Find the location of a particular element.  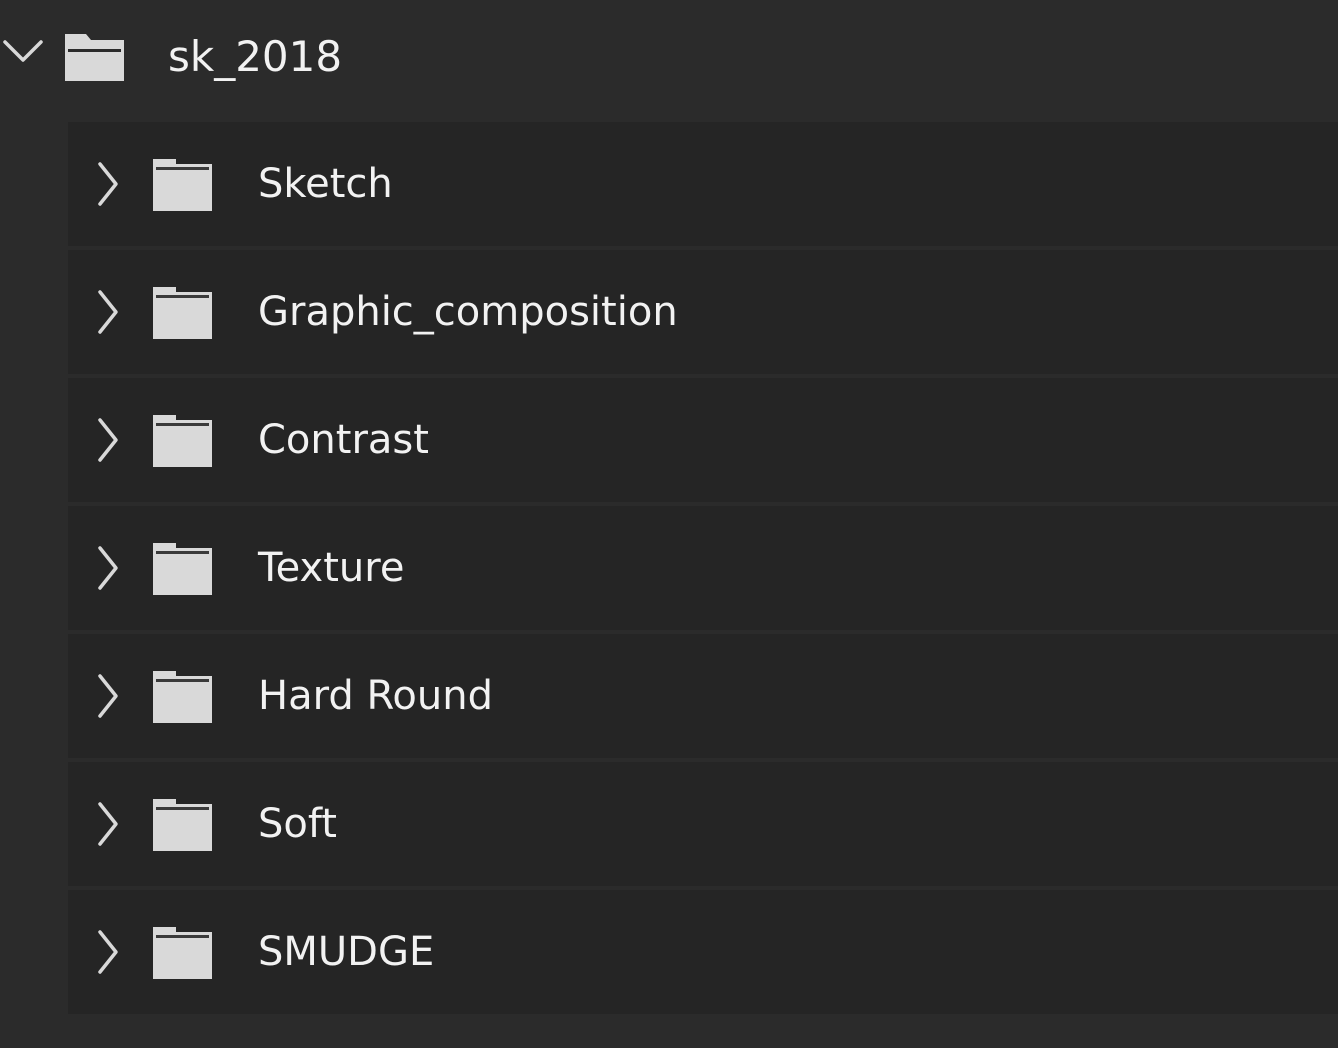

folder-row-soft: Soft is located at coordinates (703, 824).